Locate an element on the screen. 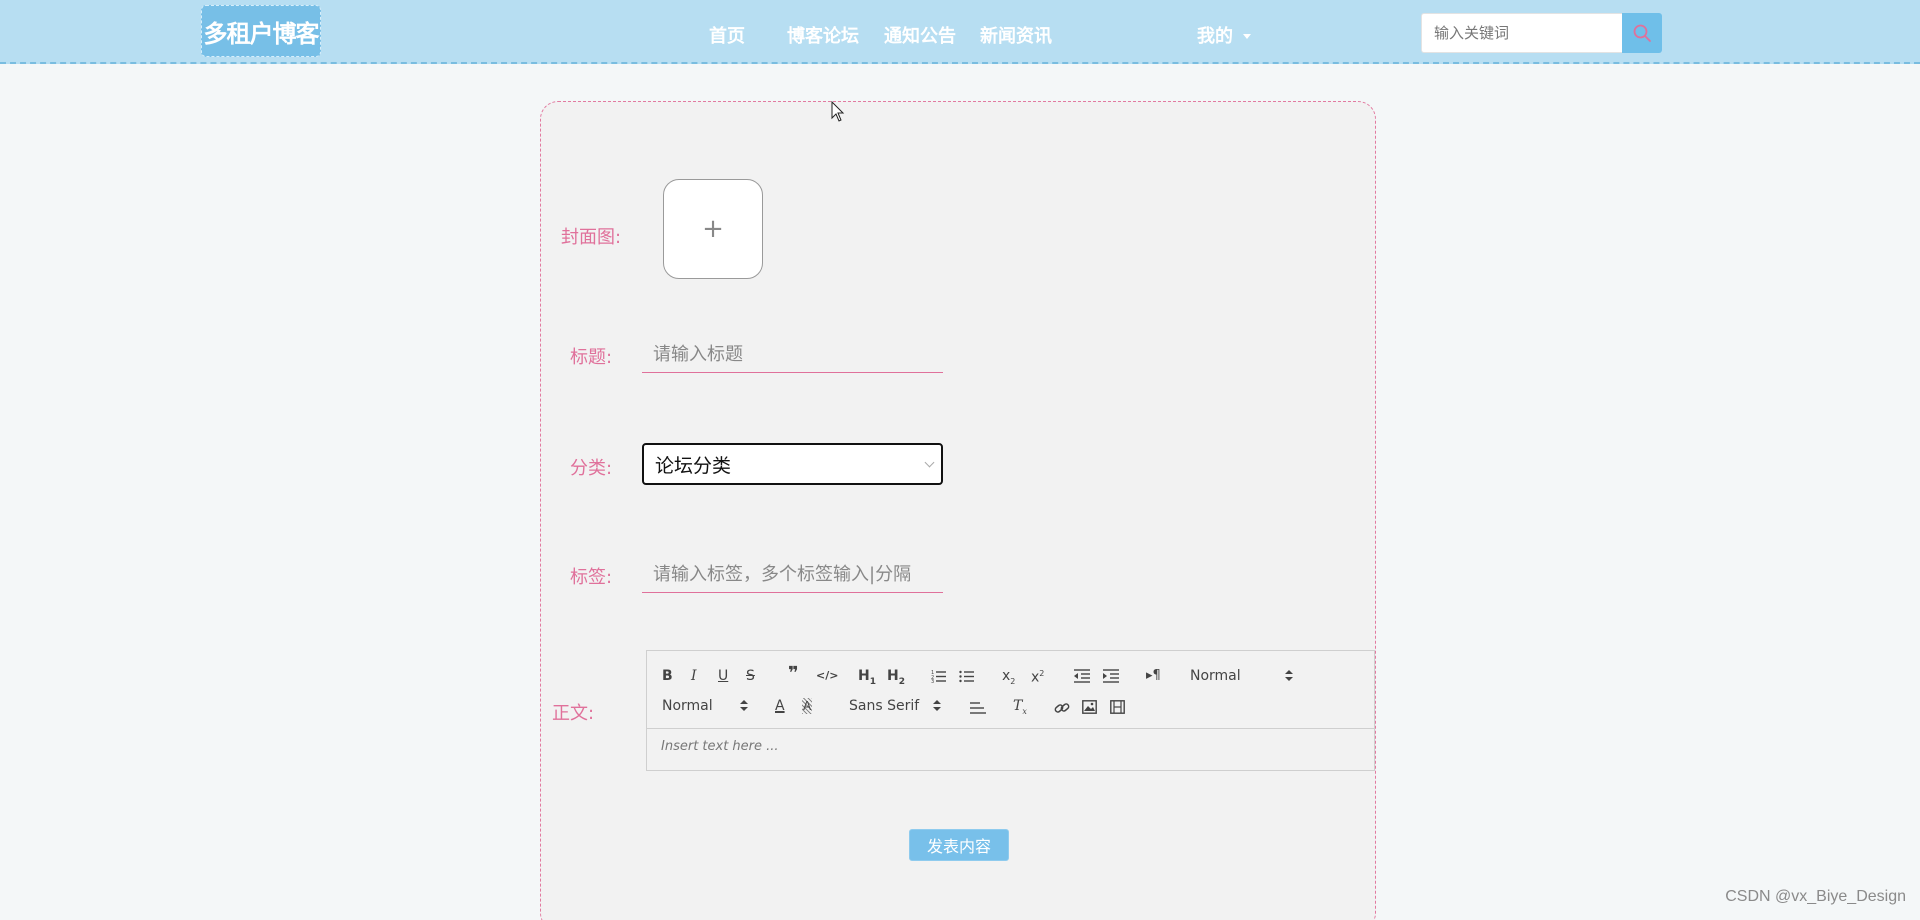  top-navbar: 多租户博客 首页 博客论坛 通知公告 新闻资讯 我的 is located at coordinates (960, 32).